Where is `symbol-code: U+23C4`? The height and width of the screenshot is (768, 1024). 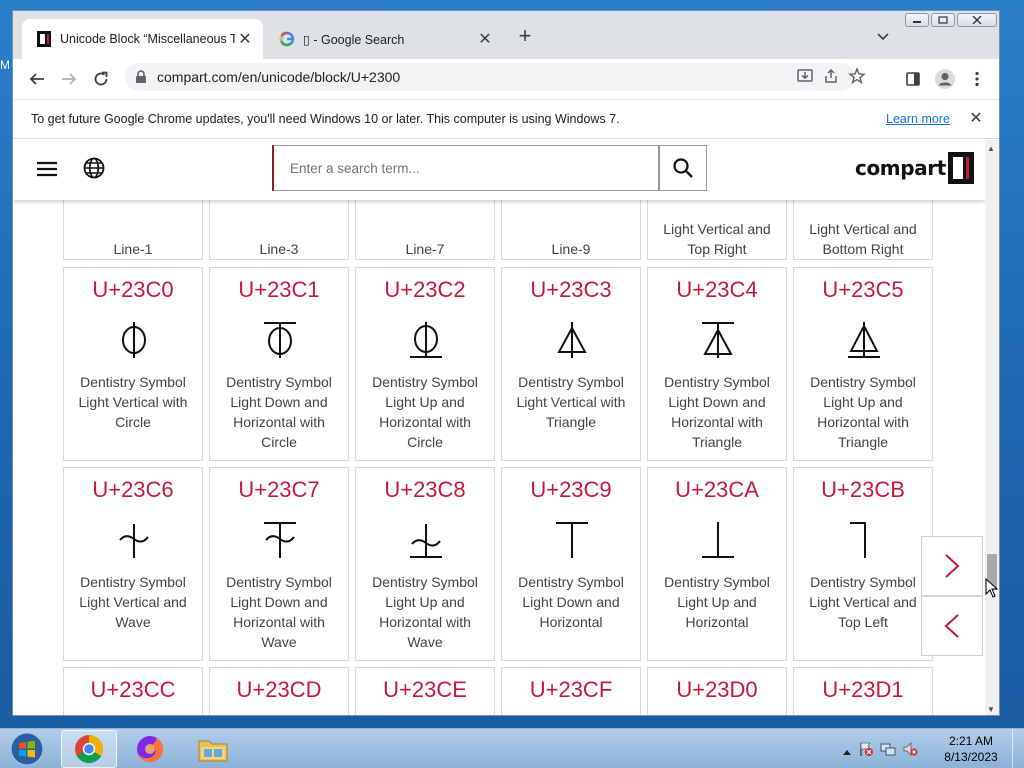 symbol-code: U+23C4 is located at coordinates (717, 289).